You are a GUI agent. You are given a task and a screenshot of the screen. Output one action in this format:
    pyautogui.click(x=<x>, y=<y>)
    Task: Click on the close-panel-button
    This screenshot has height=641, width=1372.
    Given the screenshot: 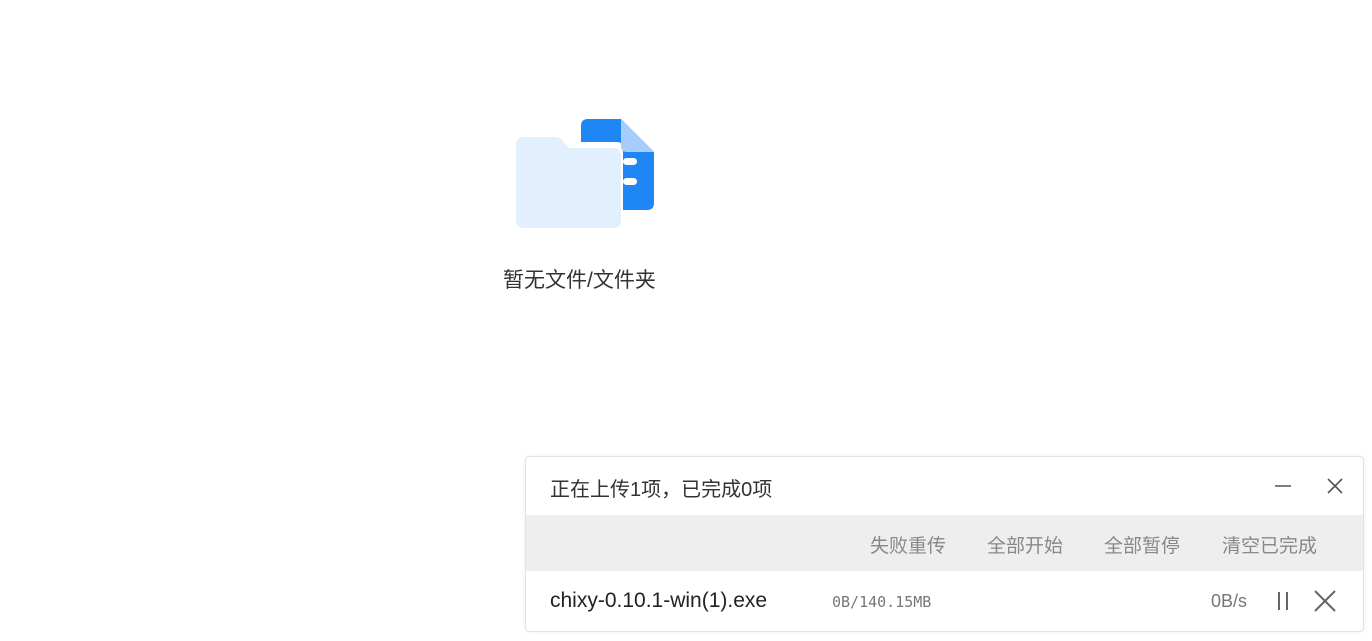 What is the action you would take?
    pyautogui.click(x=1335, y=486)
    